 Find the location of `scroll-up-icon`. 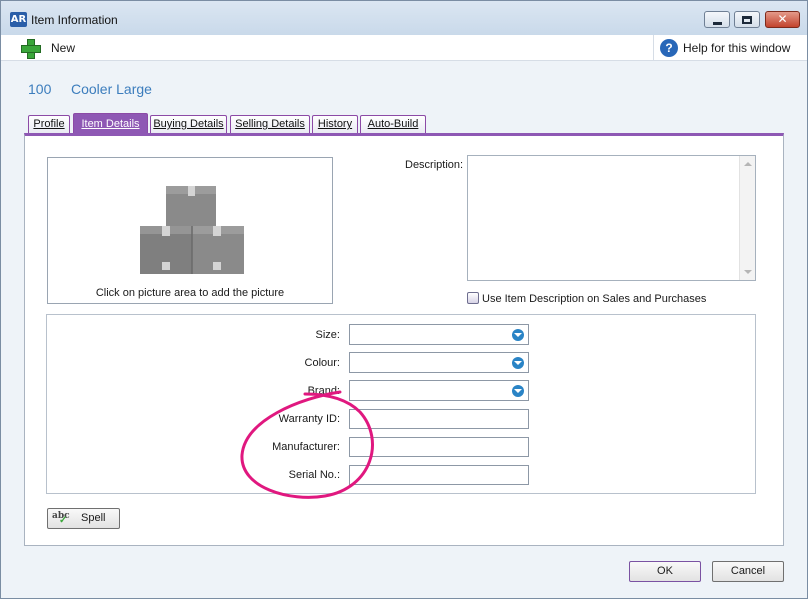

scroll-up-icon is located at coordinates (748, 164).